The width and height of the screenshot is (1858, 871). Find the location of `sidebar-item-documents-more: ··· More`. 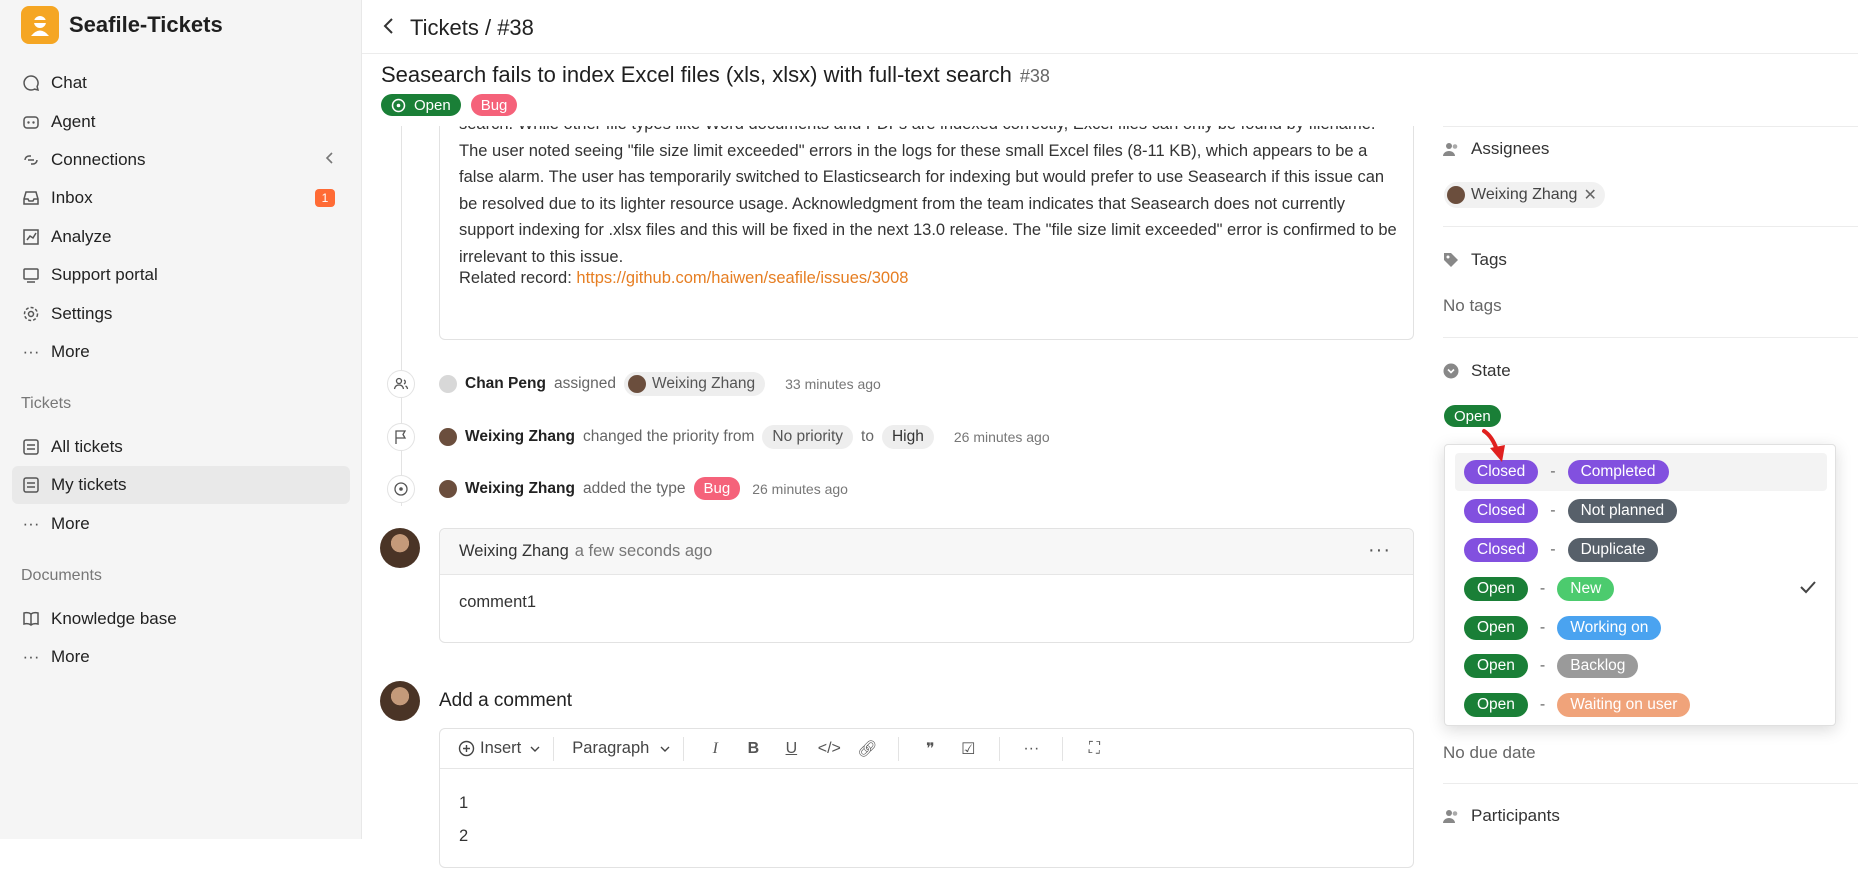

sidebar-item-documents-more: ··· More is located at coordinates (181, 657).